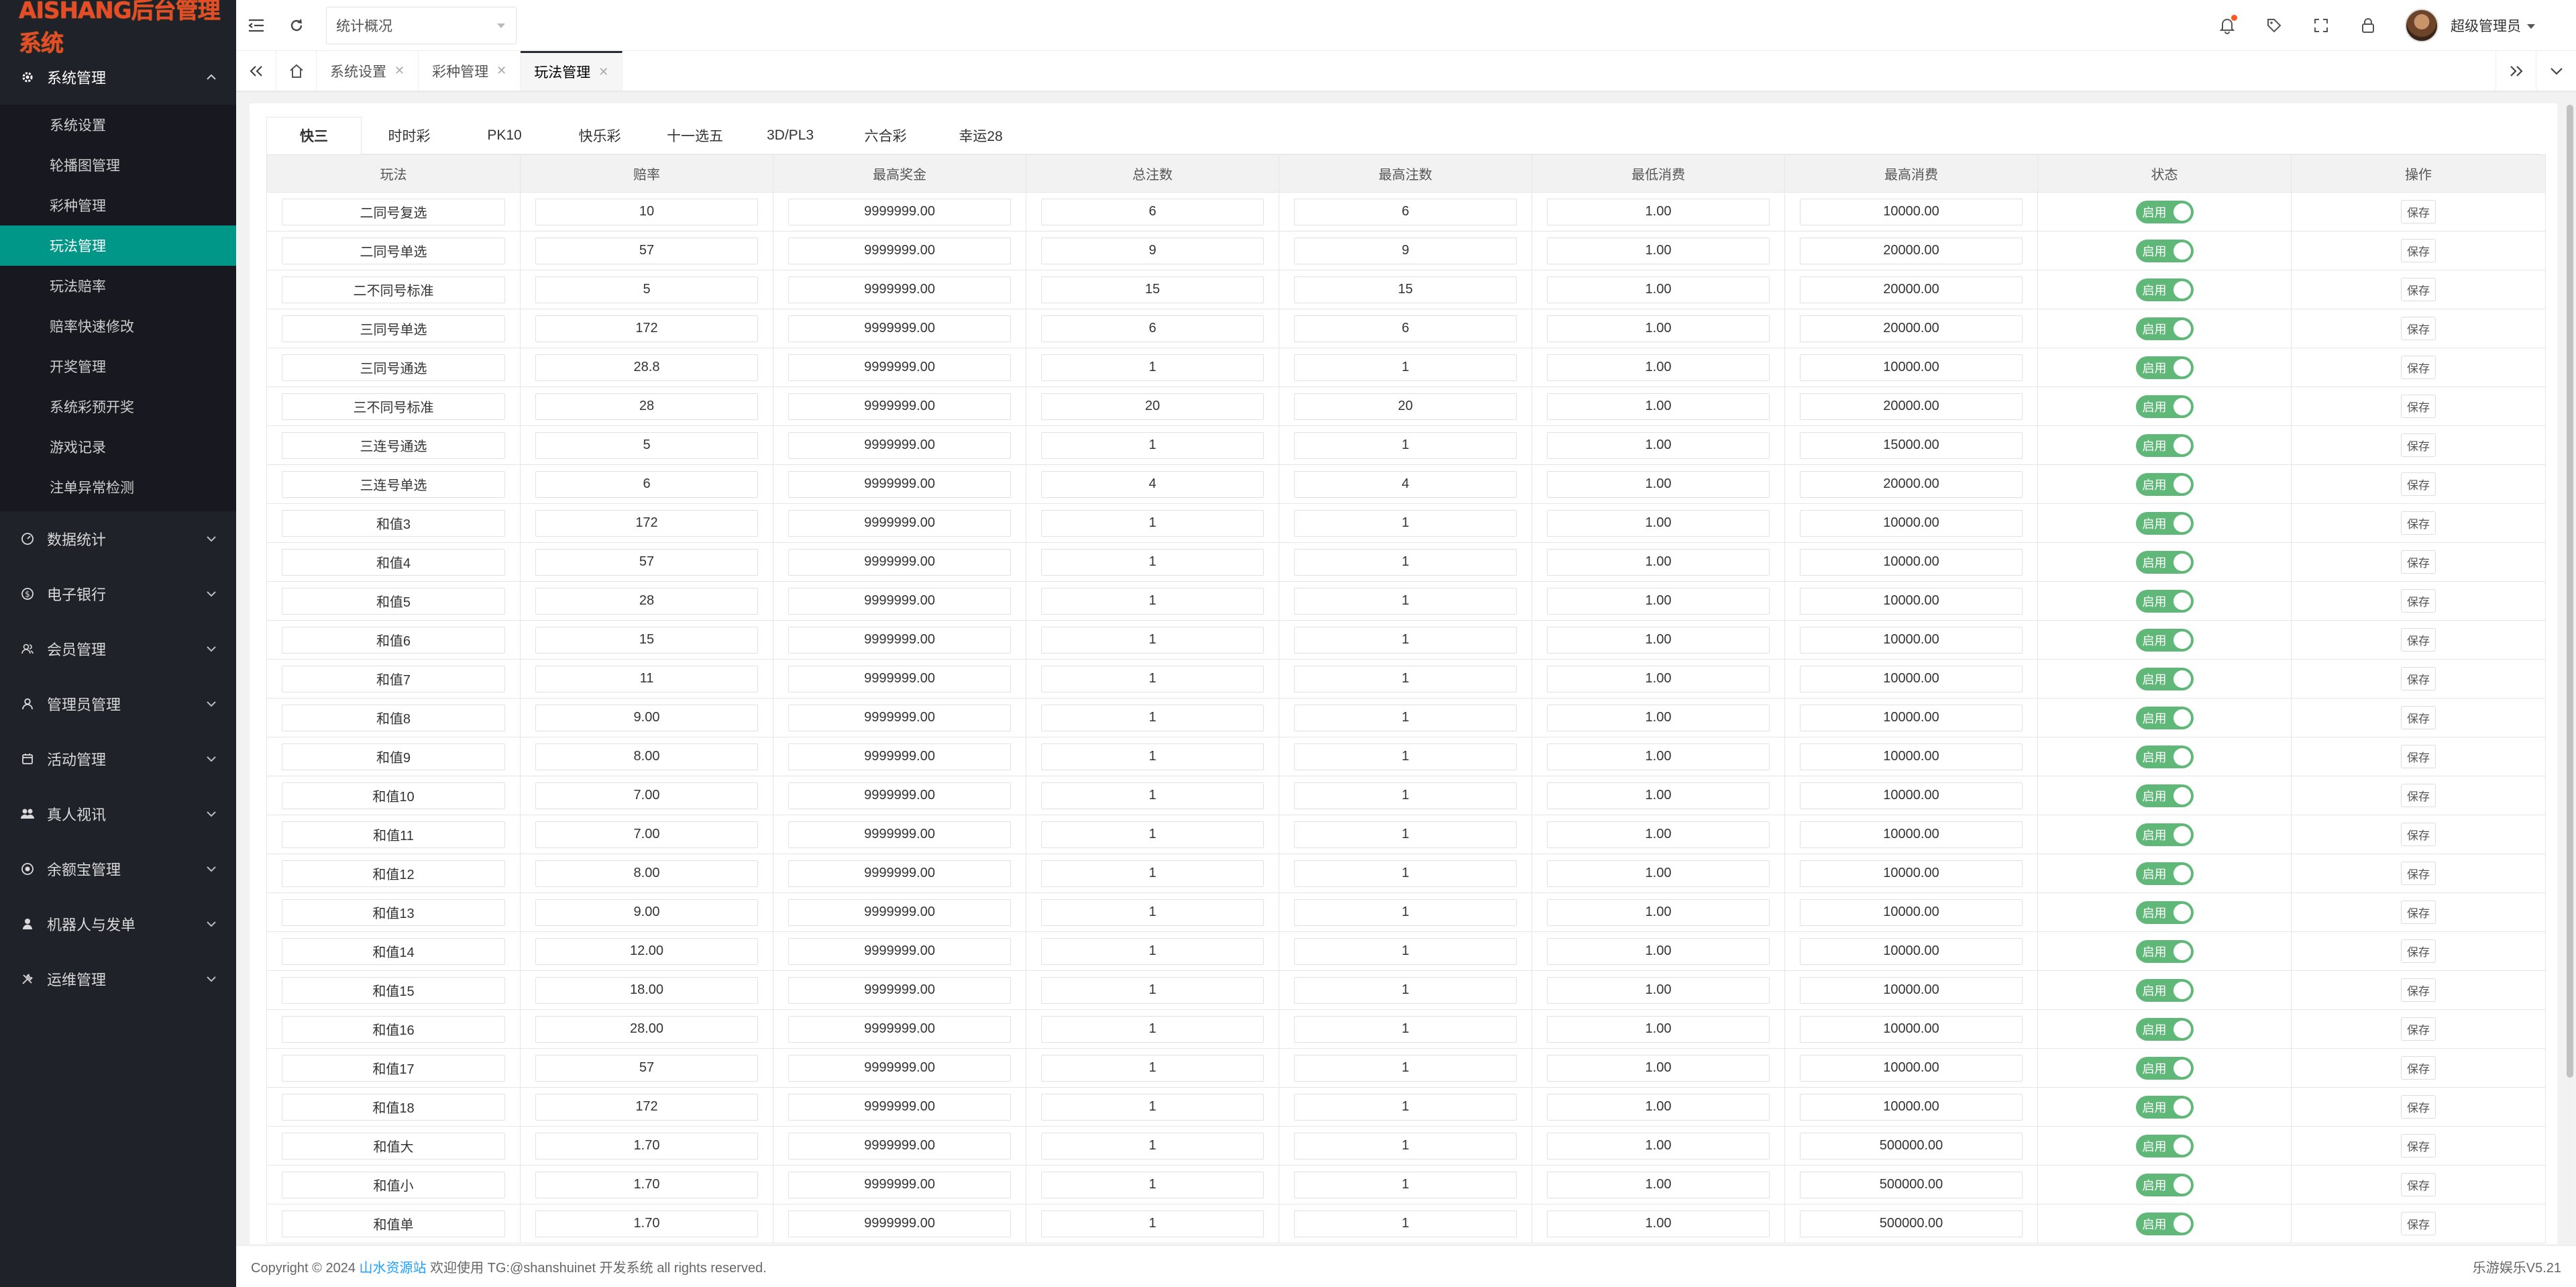 The image size is (2576, 1287). What do you see at coordinates (1911, 406) in the screenshot?
I see `cell-input: 20000.00` at bounding box center [1911, 406].